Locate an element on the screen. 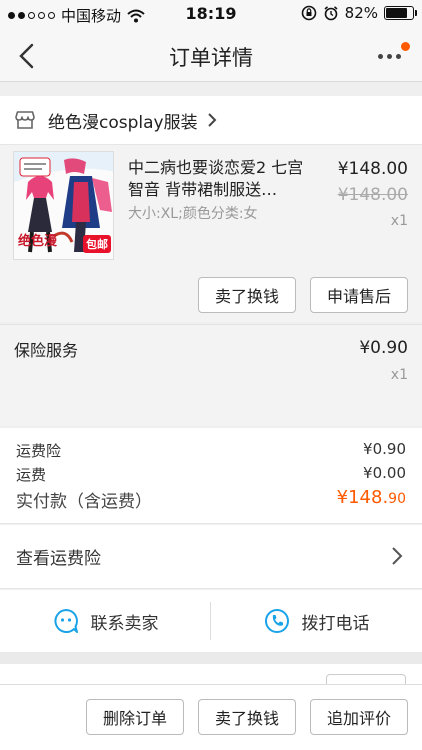  shipping-insurance-label: 运费险 is located at coordinates (39, 451).